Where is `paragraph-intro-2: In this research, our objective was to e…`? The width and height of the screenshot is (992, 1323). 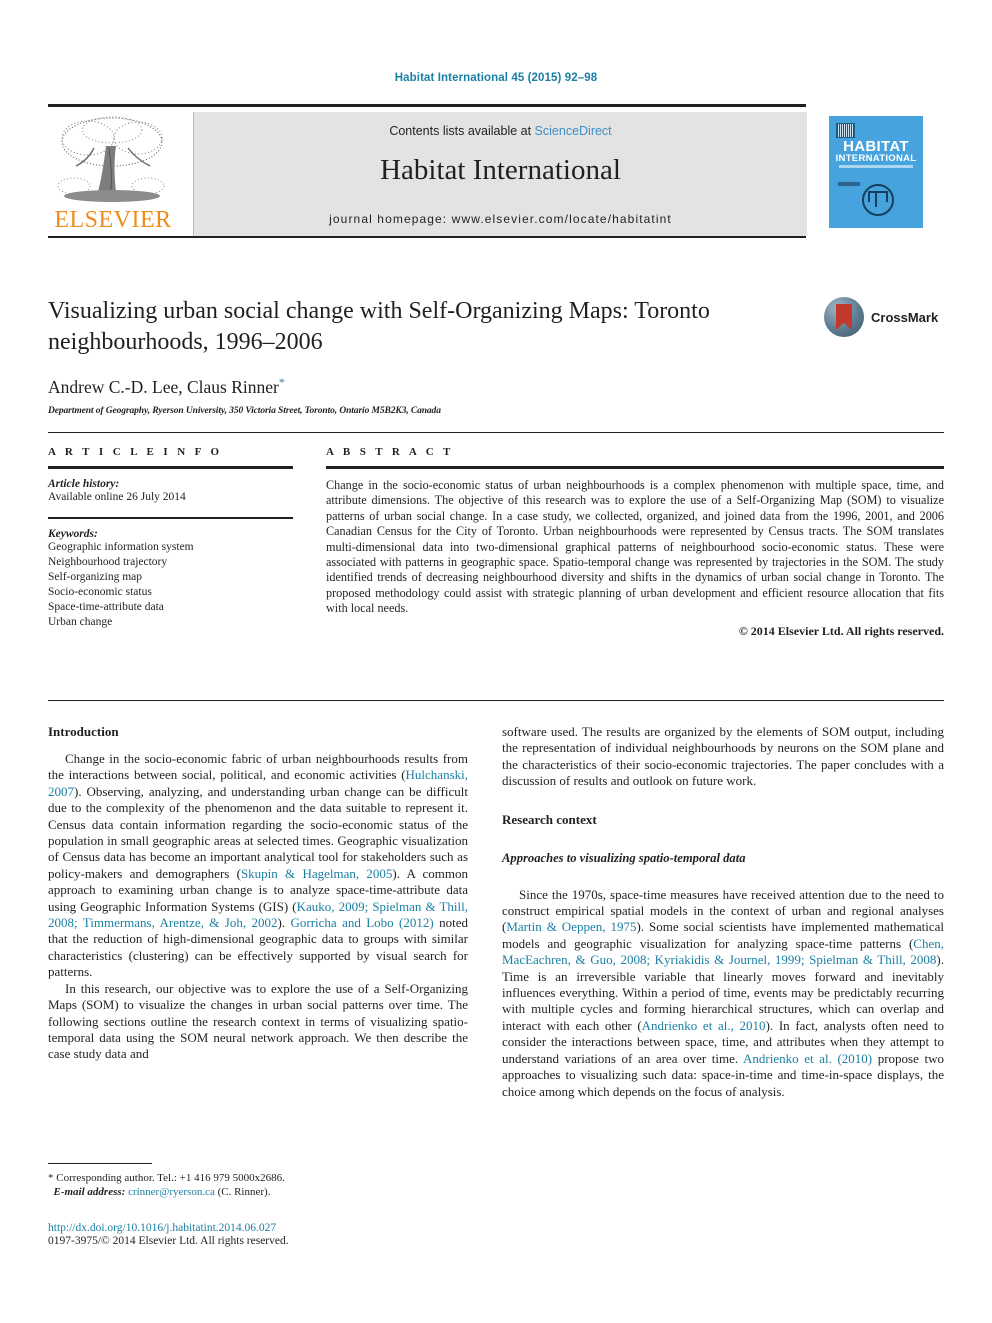
paragraph-intro-2: In this research, our objective was to e… is located at coordinates (258, 1021).